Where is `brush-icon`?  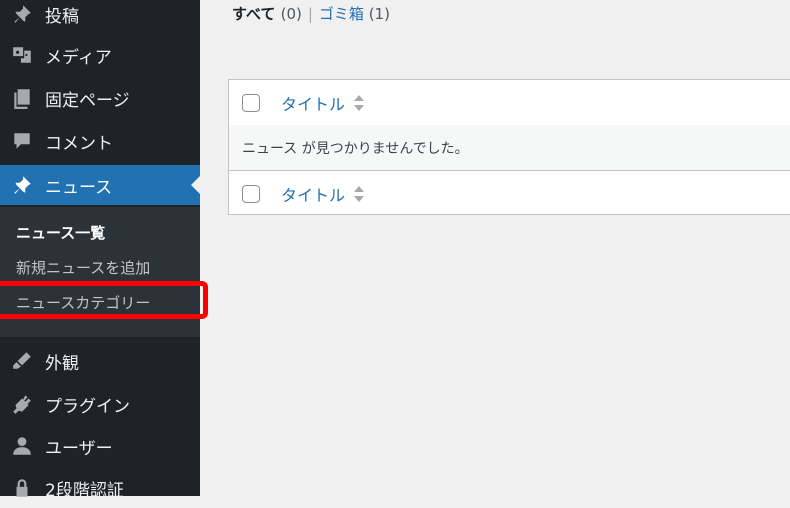 brush-icon is located at coordinates (22, 361).